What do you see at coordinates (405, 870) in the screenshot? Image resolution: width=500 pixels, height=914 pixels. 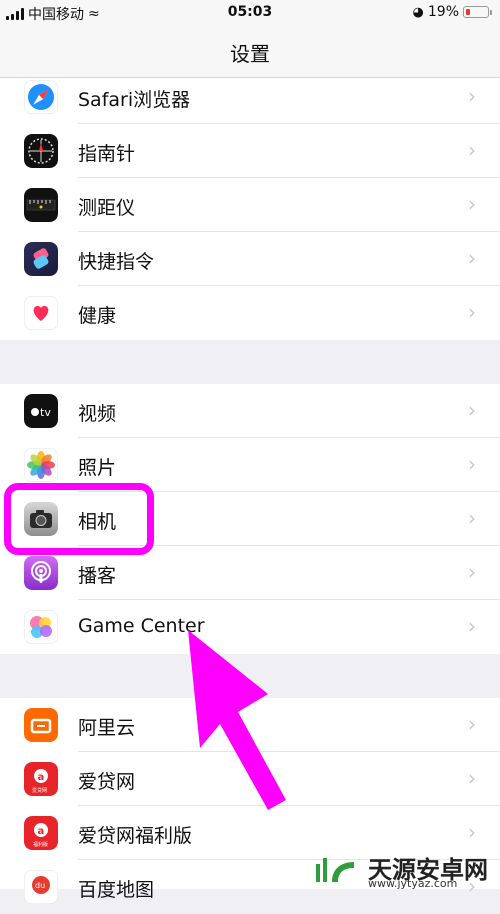 I see `watermark: 天源安卓网 www.jytyaz.com` at bounding box center [405, 870].